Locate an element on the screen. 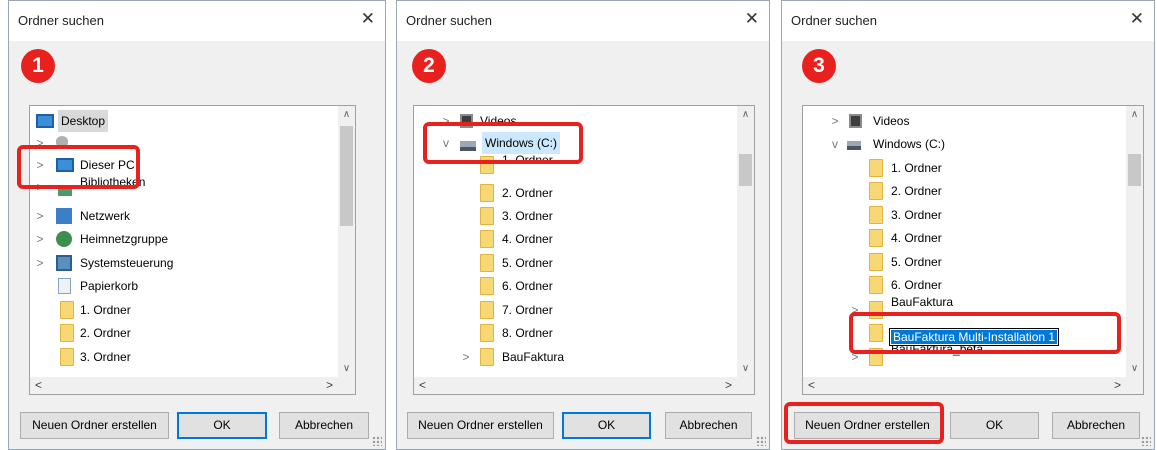 This screenshot has height=450, width=1157. highlight-this-pc is located at coordinates (78, 167).